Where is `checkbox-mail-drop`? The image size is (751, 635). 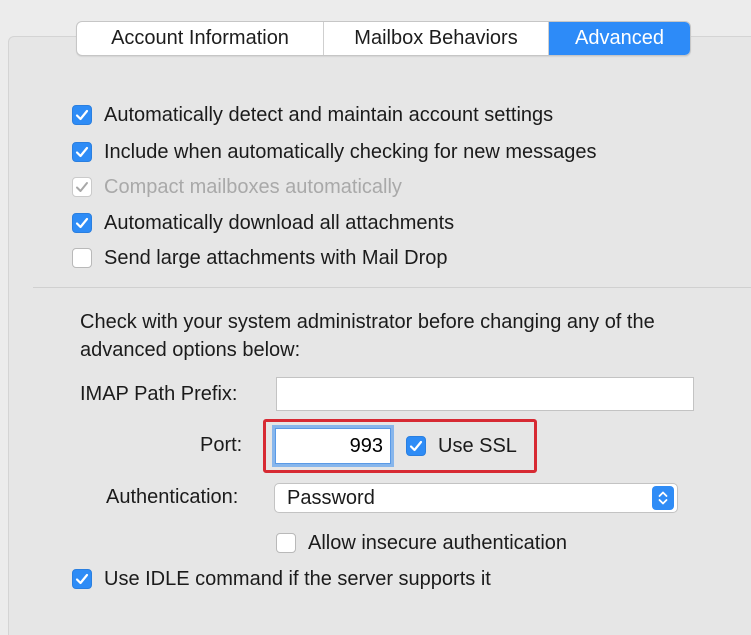 checkbox-mail-drop is located at coordinates (82, 258).